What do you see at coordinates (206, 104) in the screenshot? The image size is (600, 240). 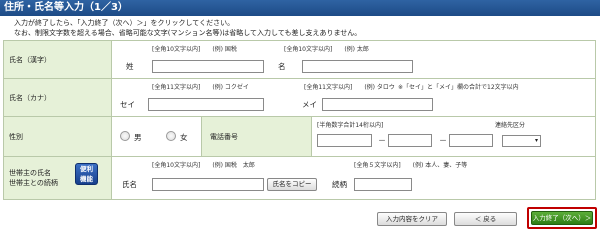 I see `sei-kana-input` at bounding box center [206, 104].